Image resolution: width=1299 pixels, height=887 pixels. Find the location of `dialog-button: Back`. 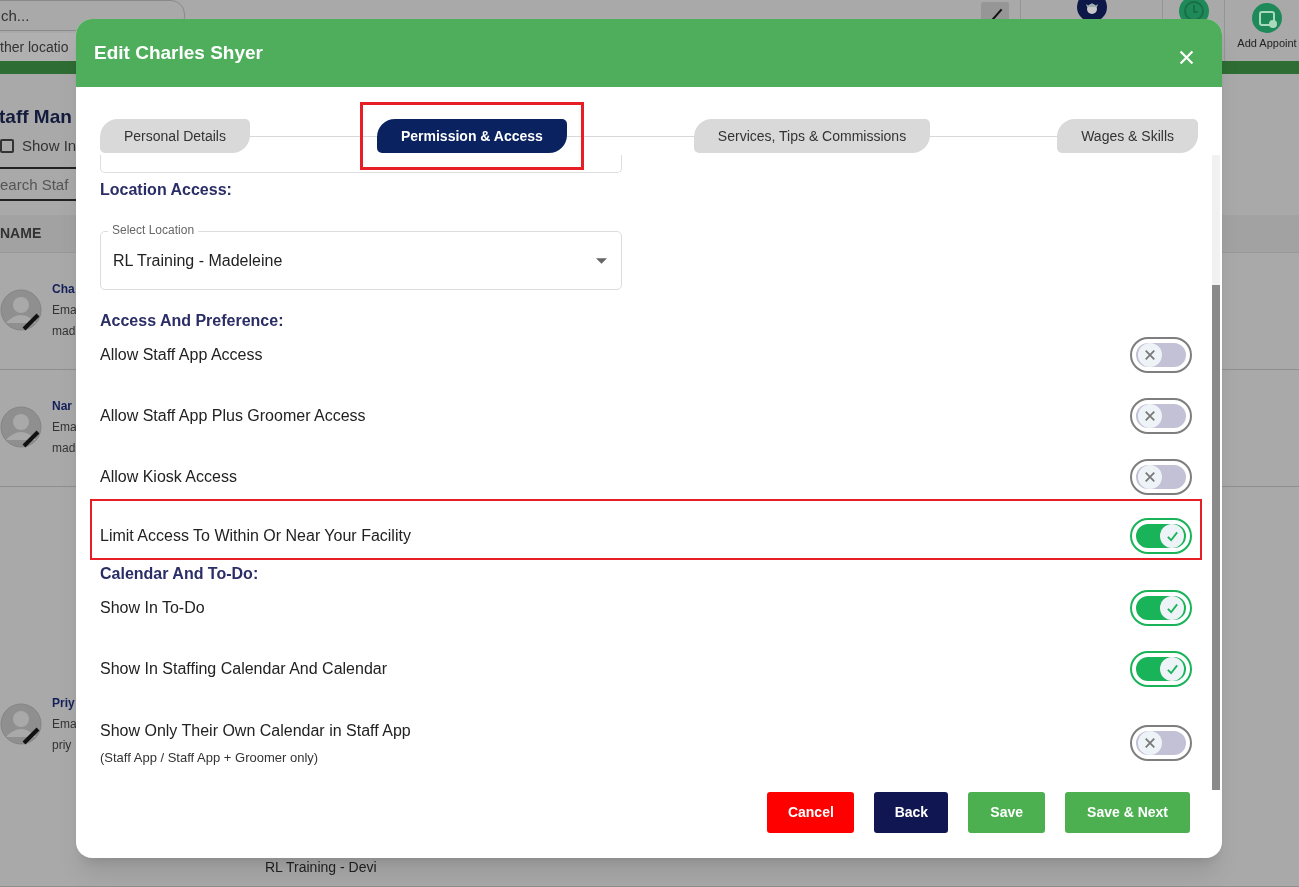

dialog-button: Back is located at coordinates (911, 812).